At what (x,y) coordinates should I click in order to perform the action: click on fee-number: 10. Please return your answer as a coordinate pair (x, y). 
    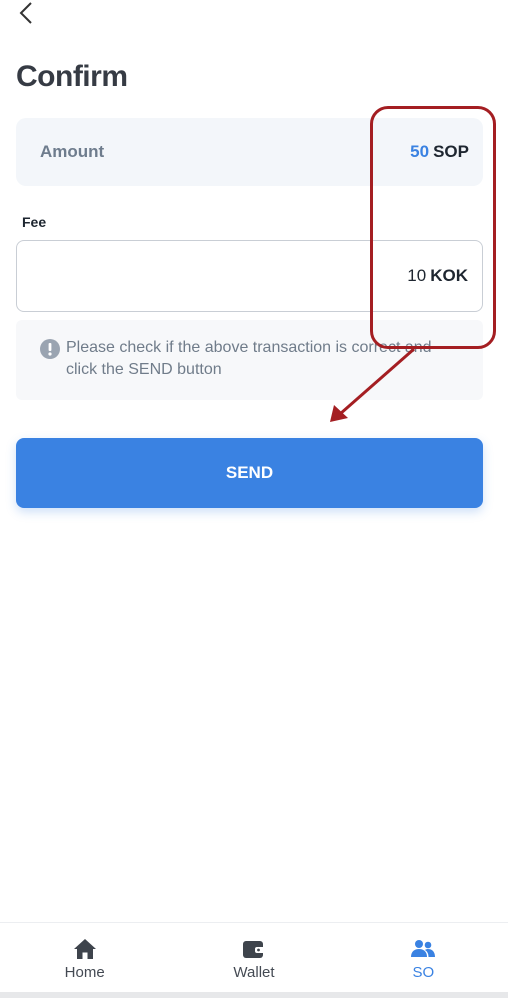
    Looking at the image, I should click on (417, 275).